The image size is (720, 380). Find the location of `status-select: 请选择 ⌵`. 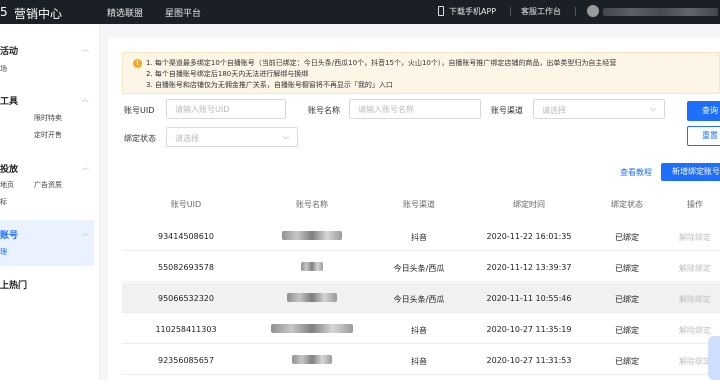

status-select: 请选择 ⌵ is located at coordinates (232, 137).